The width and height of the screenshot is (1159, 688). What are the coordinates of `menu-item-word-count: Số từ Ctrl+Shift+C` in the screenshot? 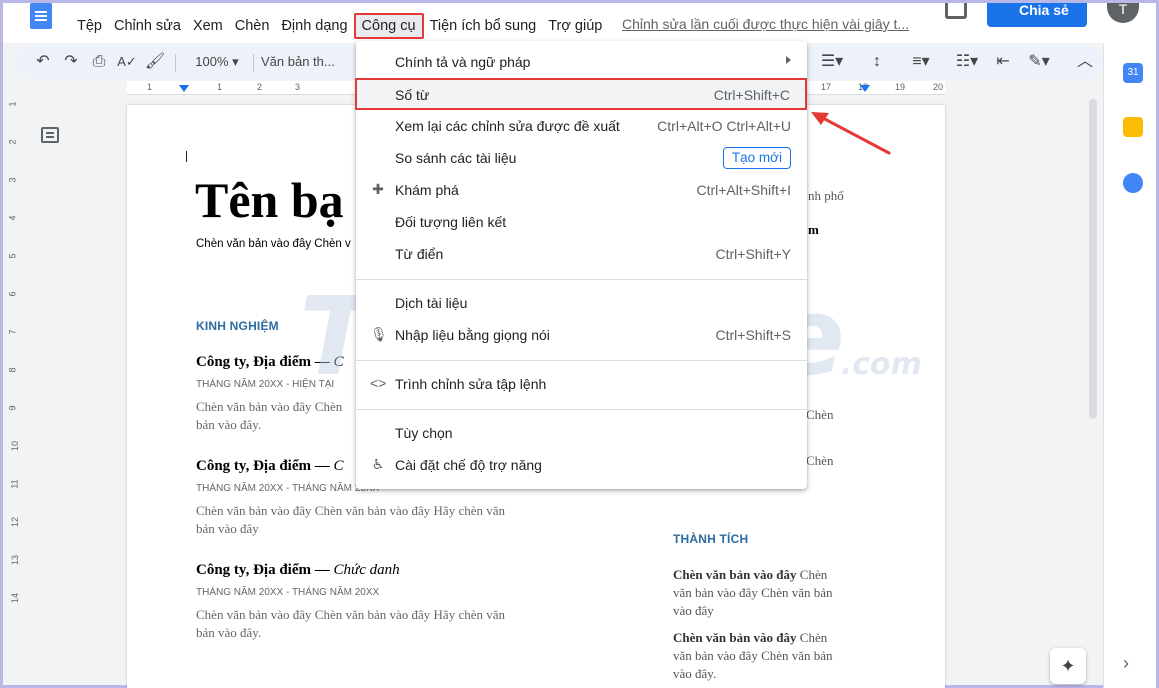 It's located at (581, 94).